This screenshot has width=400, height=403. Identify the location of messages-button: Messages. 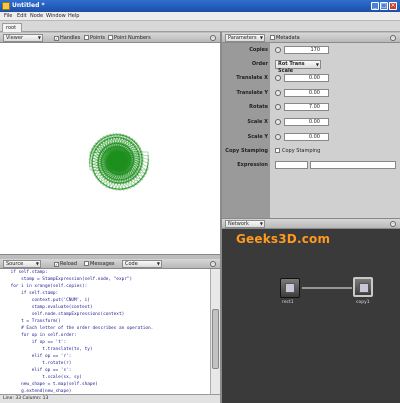
(99, 264).